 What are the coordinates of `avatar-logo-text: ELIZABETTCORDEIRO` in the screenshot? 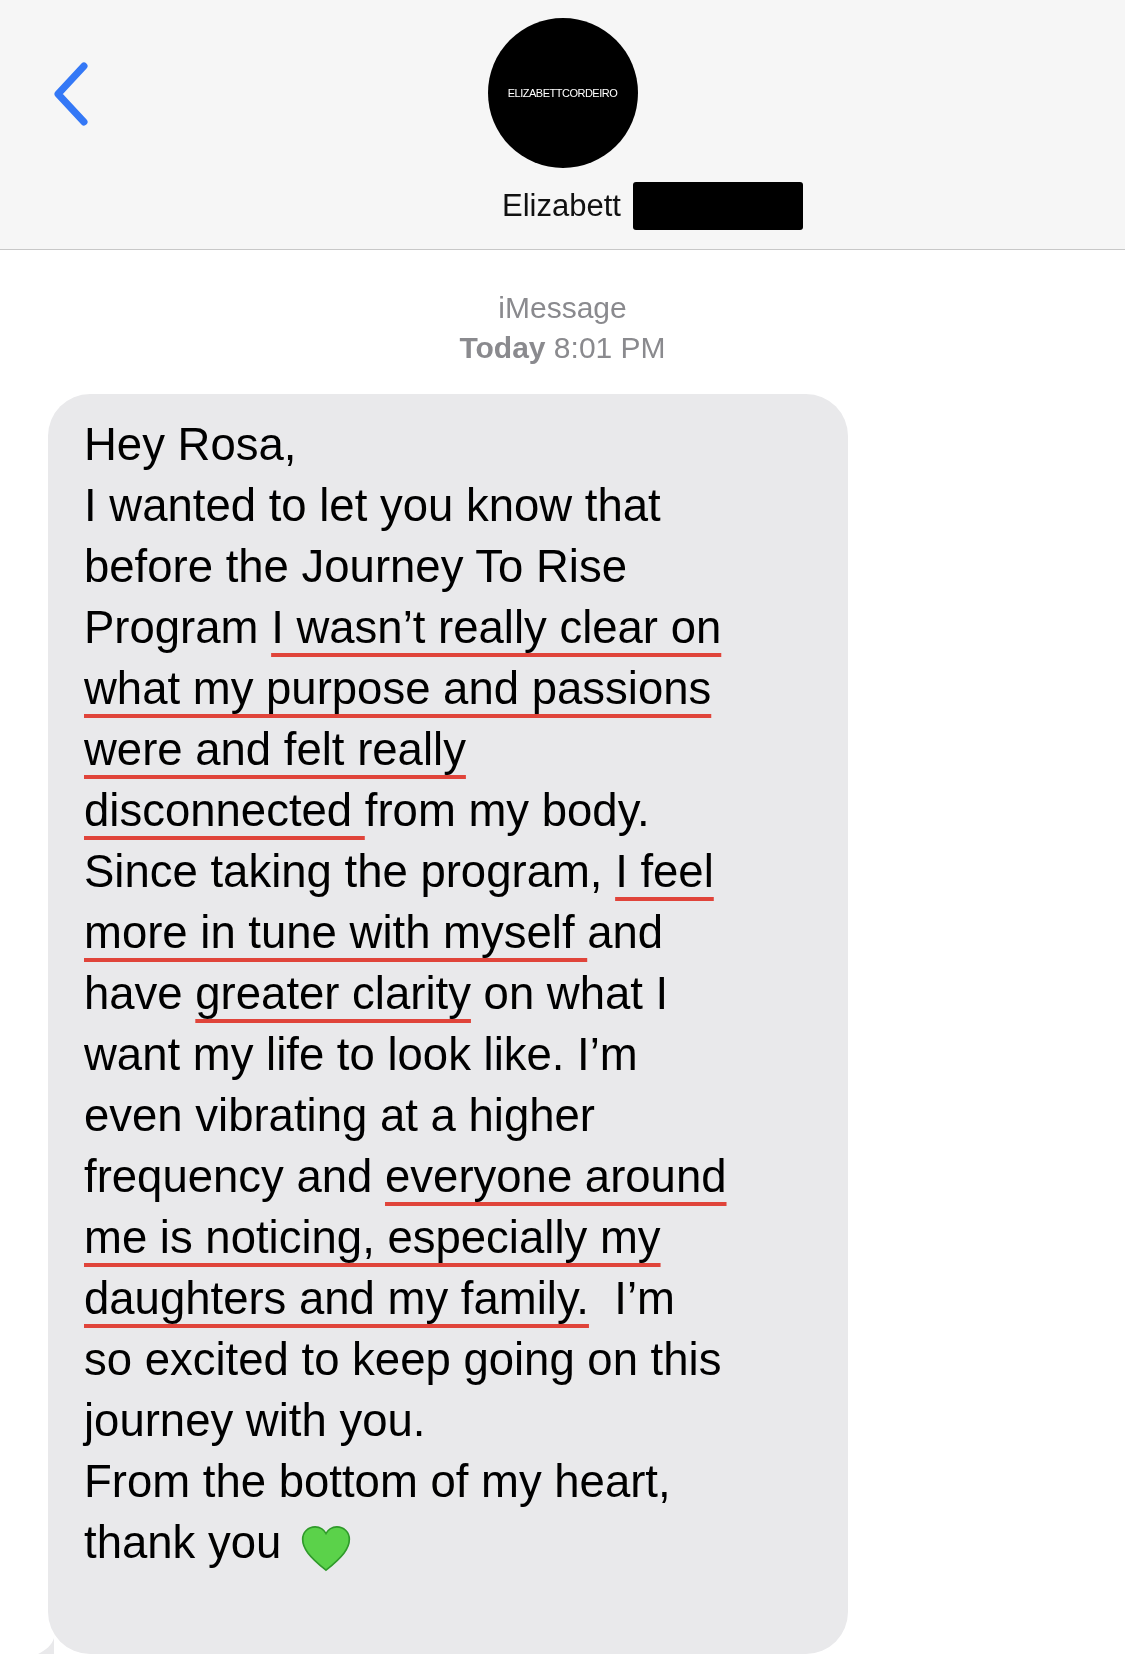 It's located at (562, 93).